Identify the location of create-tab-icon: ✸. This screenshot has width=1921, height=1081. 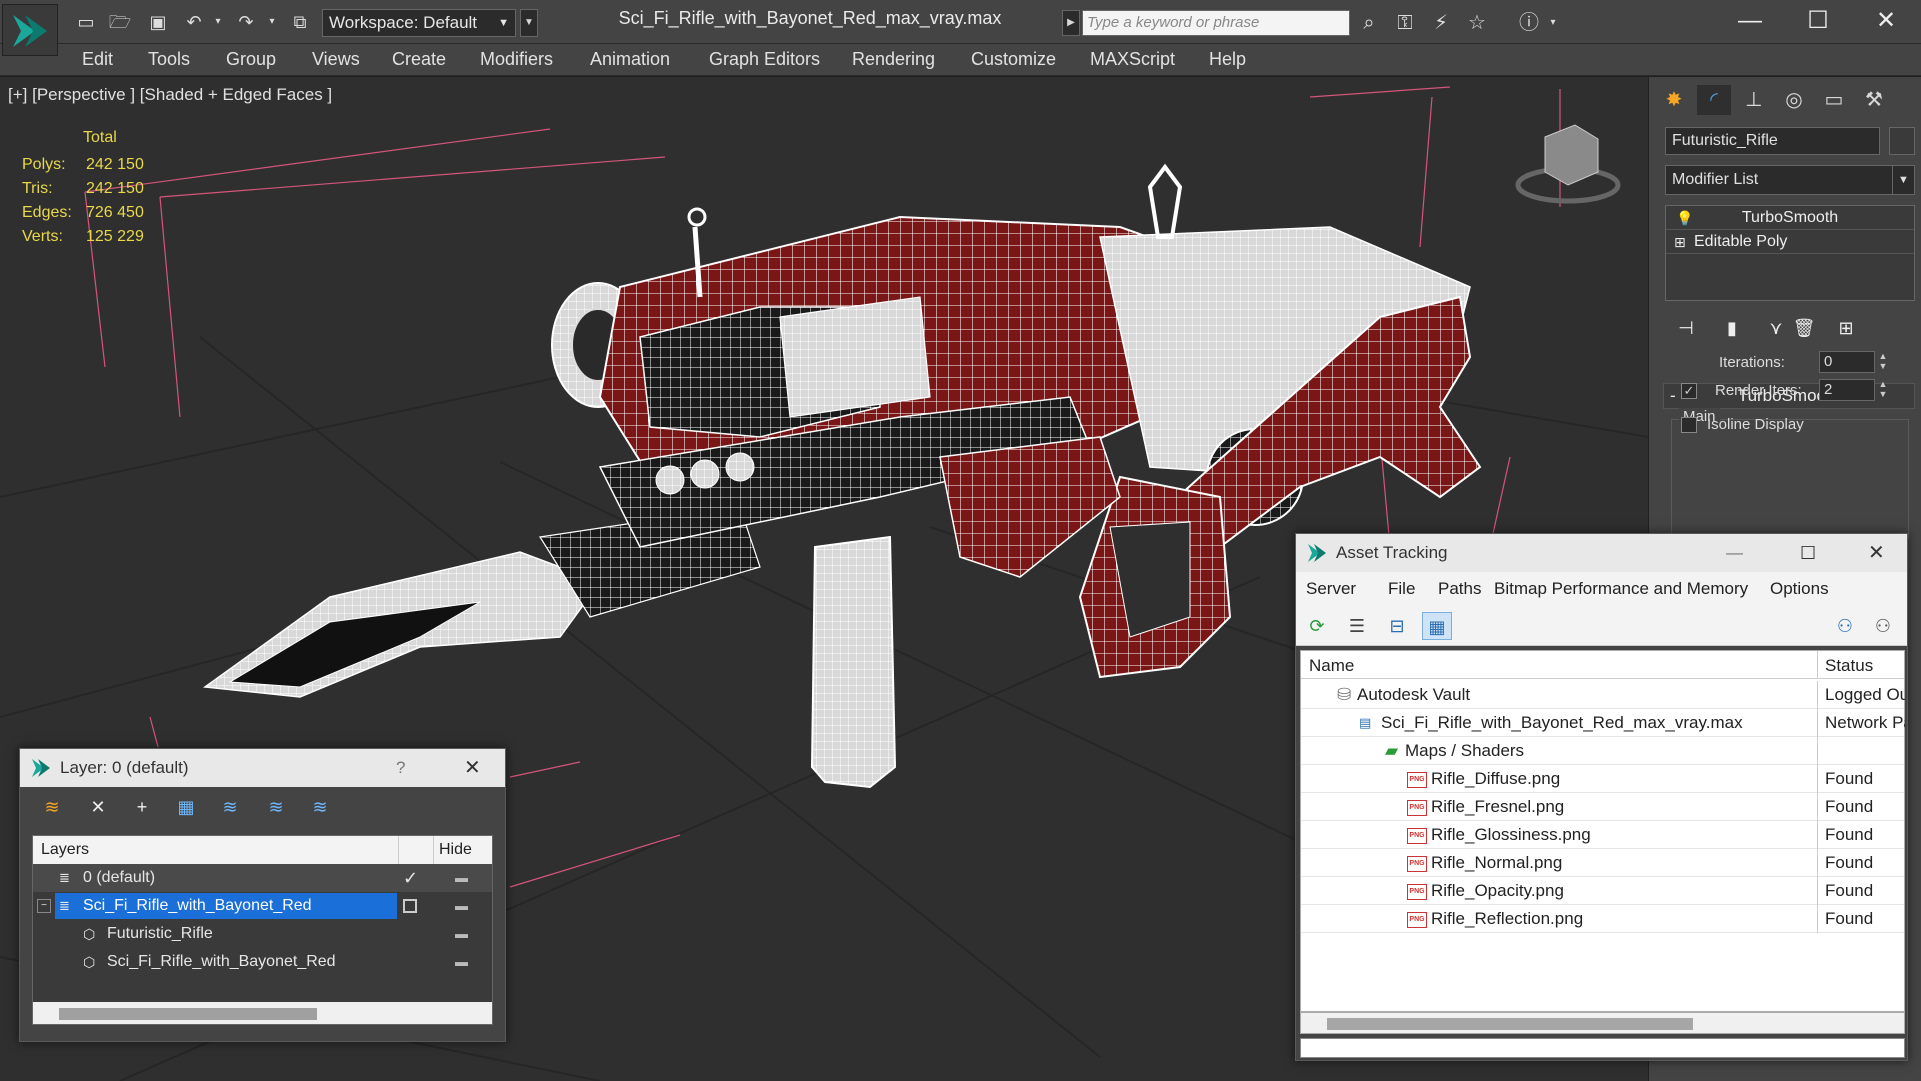
(1674, 100).